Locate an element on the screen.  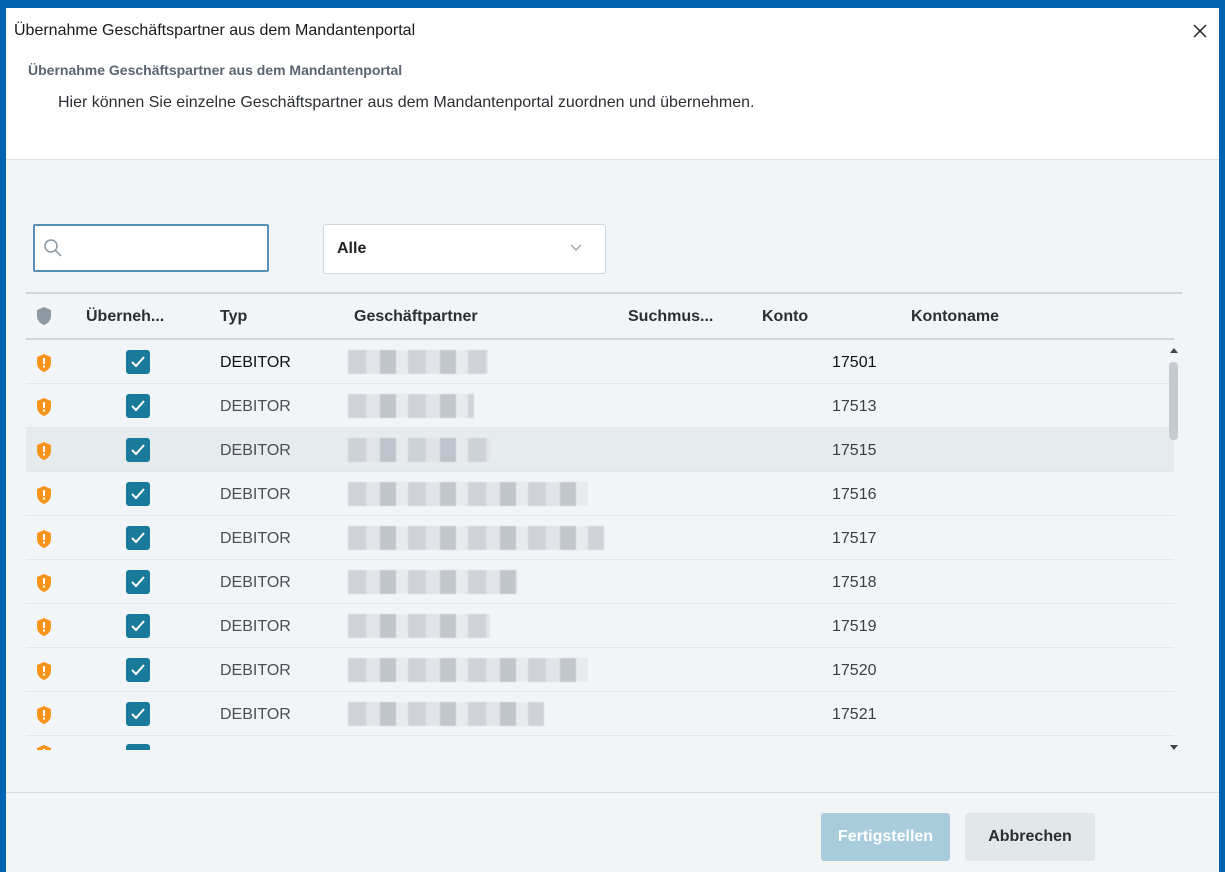
scroll-up-icon is located at coordinates (1174, 350).